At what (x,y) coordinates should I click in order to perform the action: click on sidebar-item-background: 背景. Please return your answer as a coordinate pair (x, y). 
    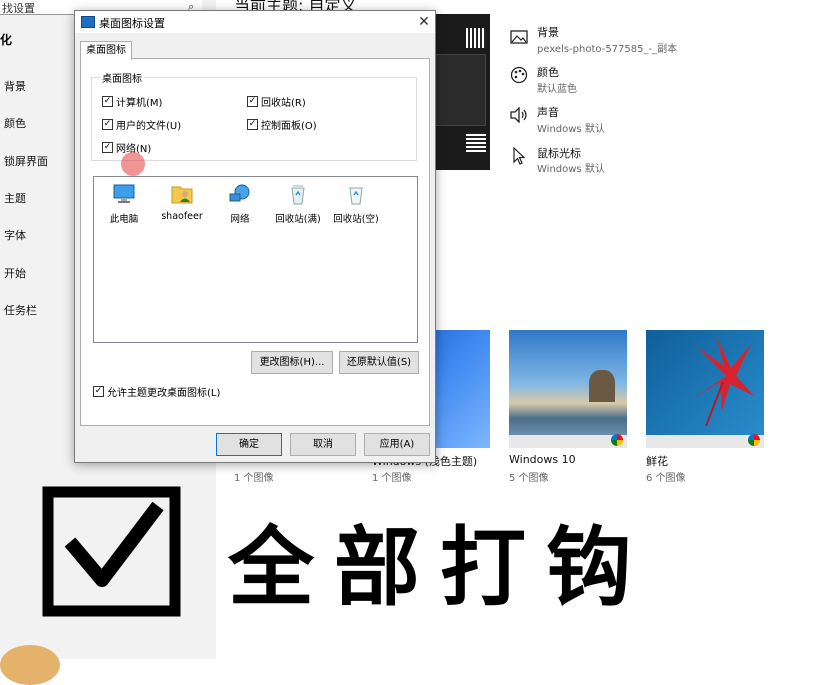
    Looking at the image, I should click on (15, 86).